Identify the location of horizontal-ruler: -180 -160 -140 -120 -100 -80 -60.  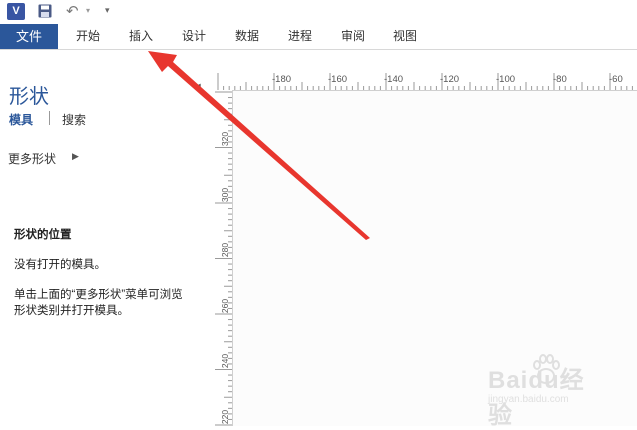
(426, 82).